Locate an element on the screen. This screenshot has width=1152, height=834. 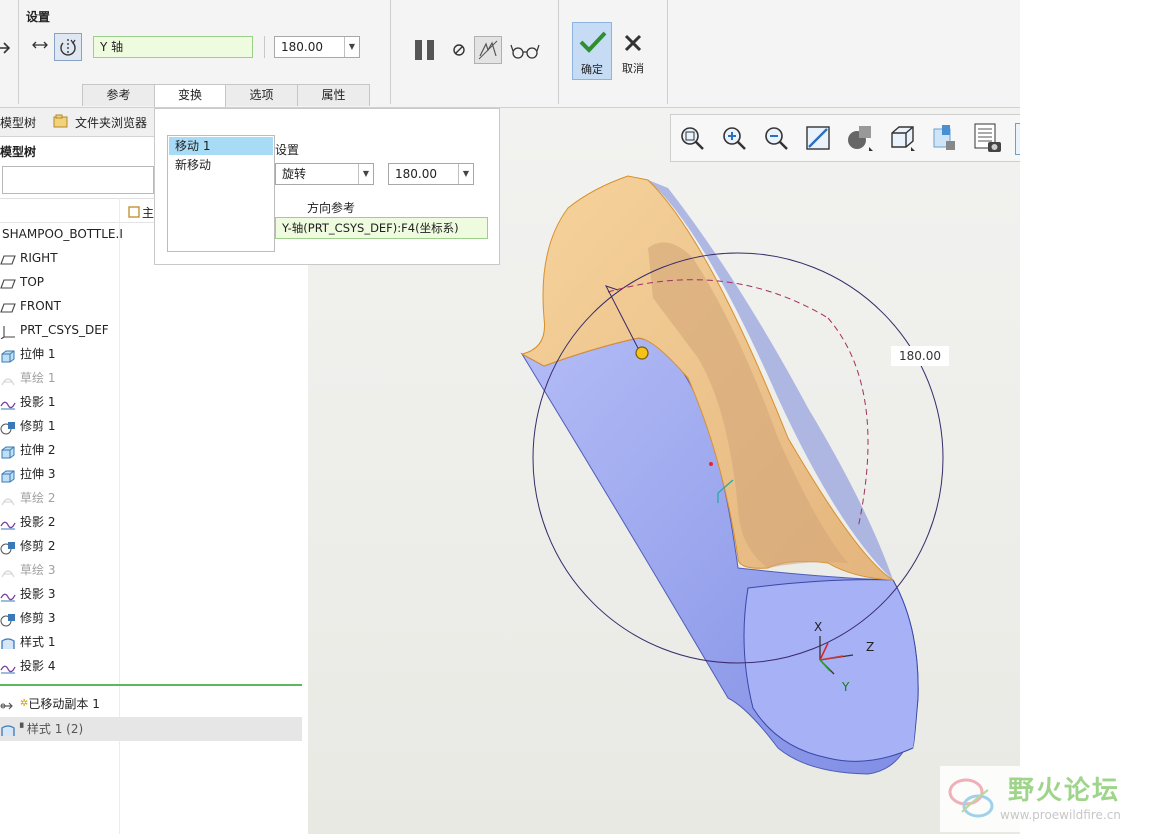
translate-arrows-icon is located at coordinates (40, 45).